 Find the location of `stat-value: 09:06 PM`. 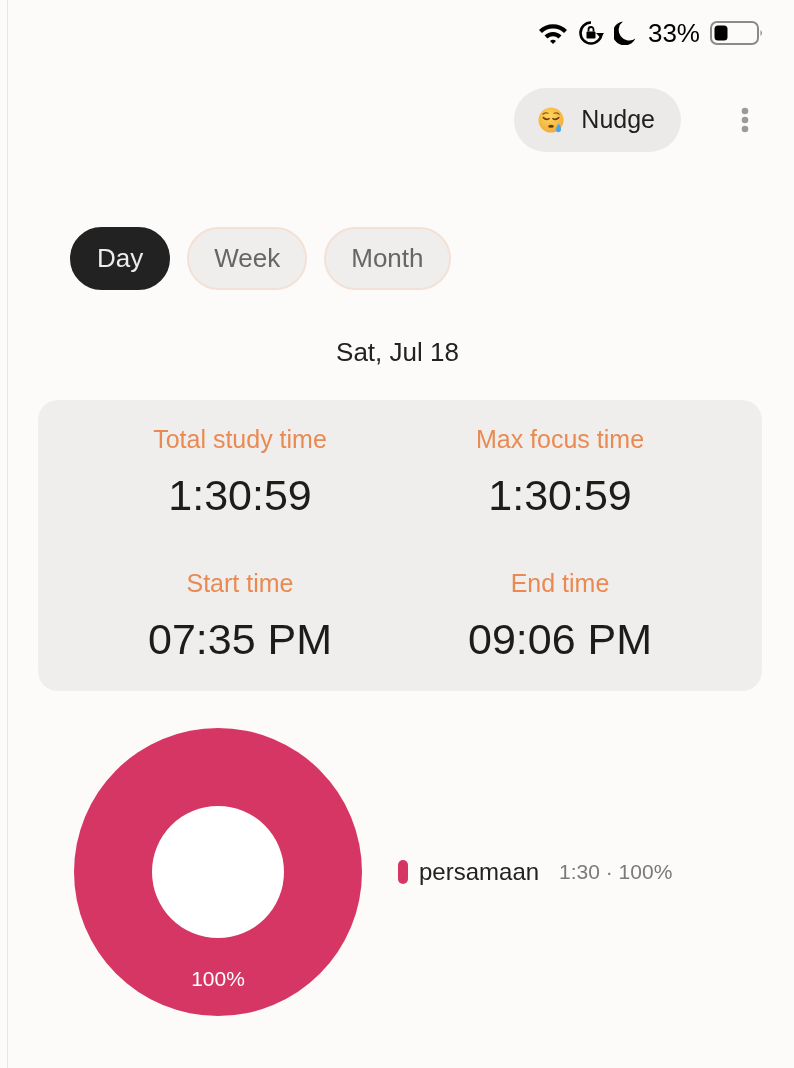

stat-value: 09:06 PM is located at coordinates (560, 639).